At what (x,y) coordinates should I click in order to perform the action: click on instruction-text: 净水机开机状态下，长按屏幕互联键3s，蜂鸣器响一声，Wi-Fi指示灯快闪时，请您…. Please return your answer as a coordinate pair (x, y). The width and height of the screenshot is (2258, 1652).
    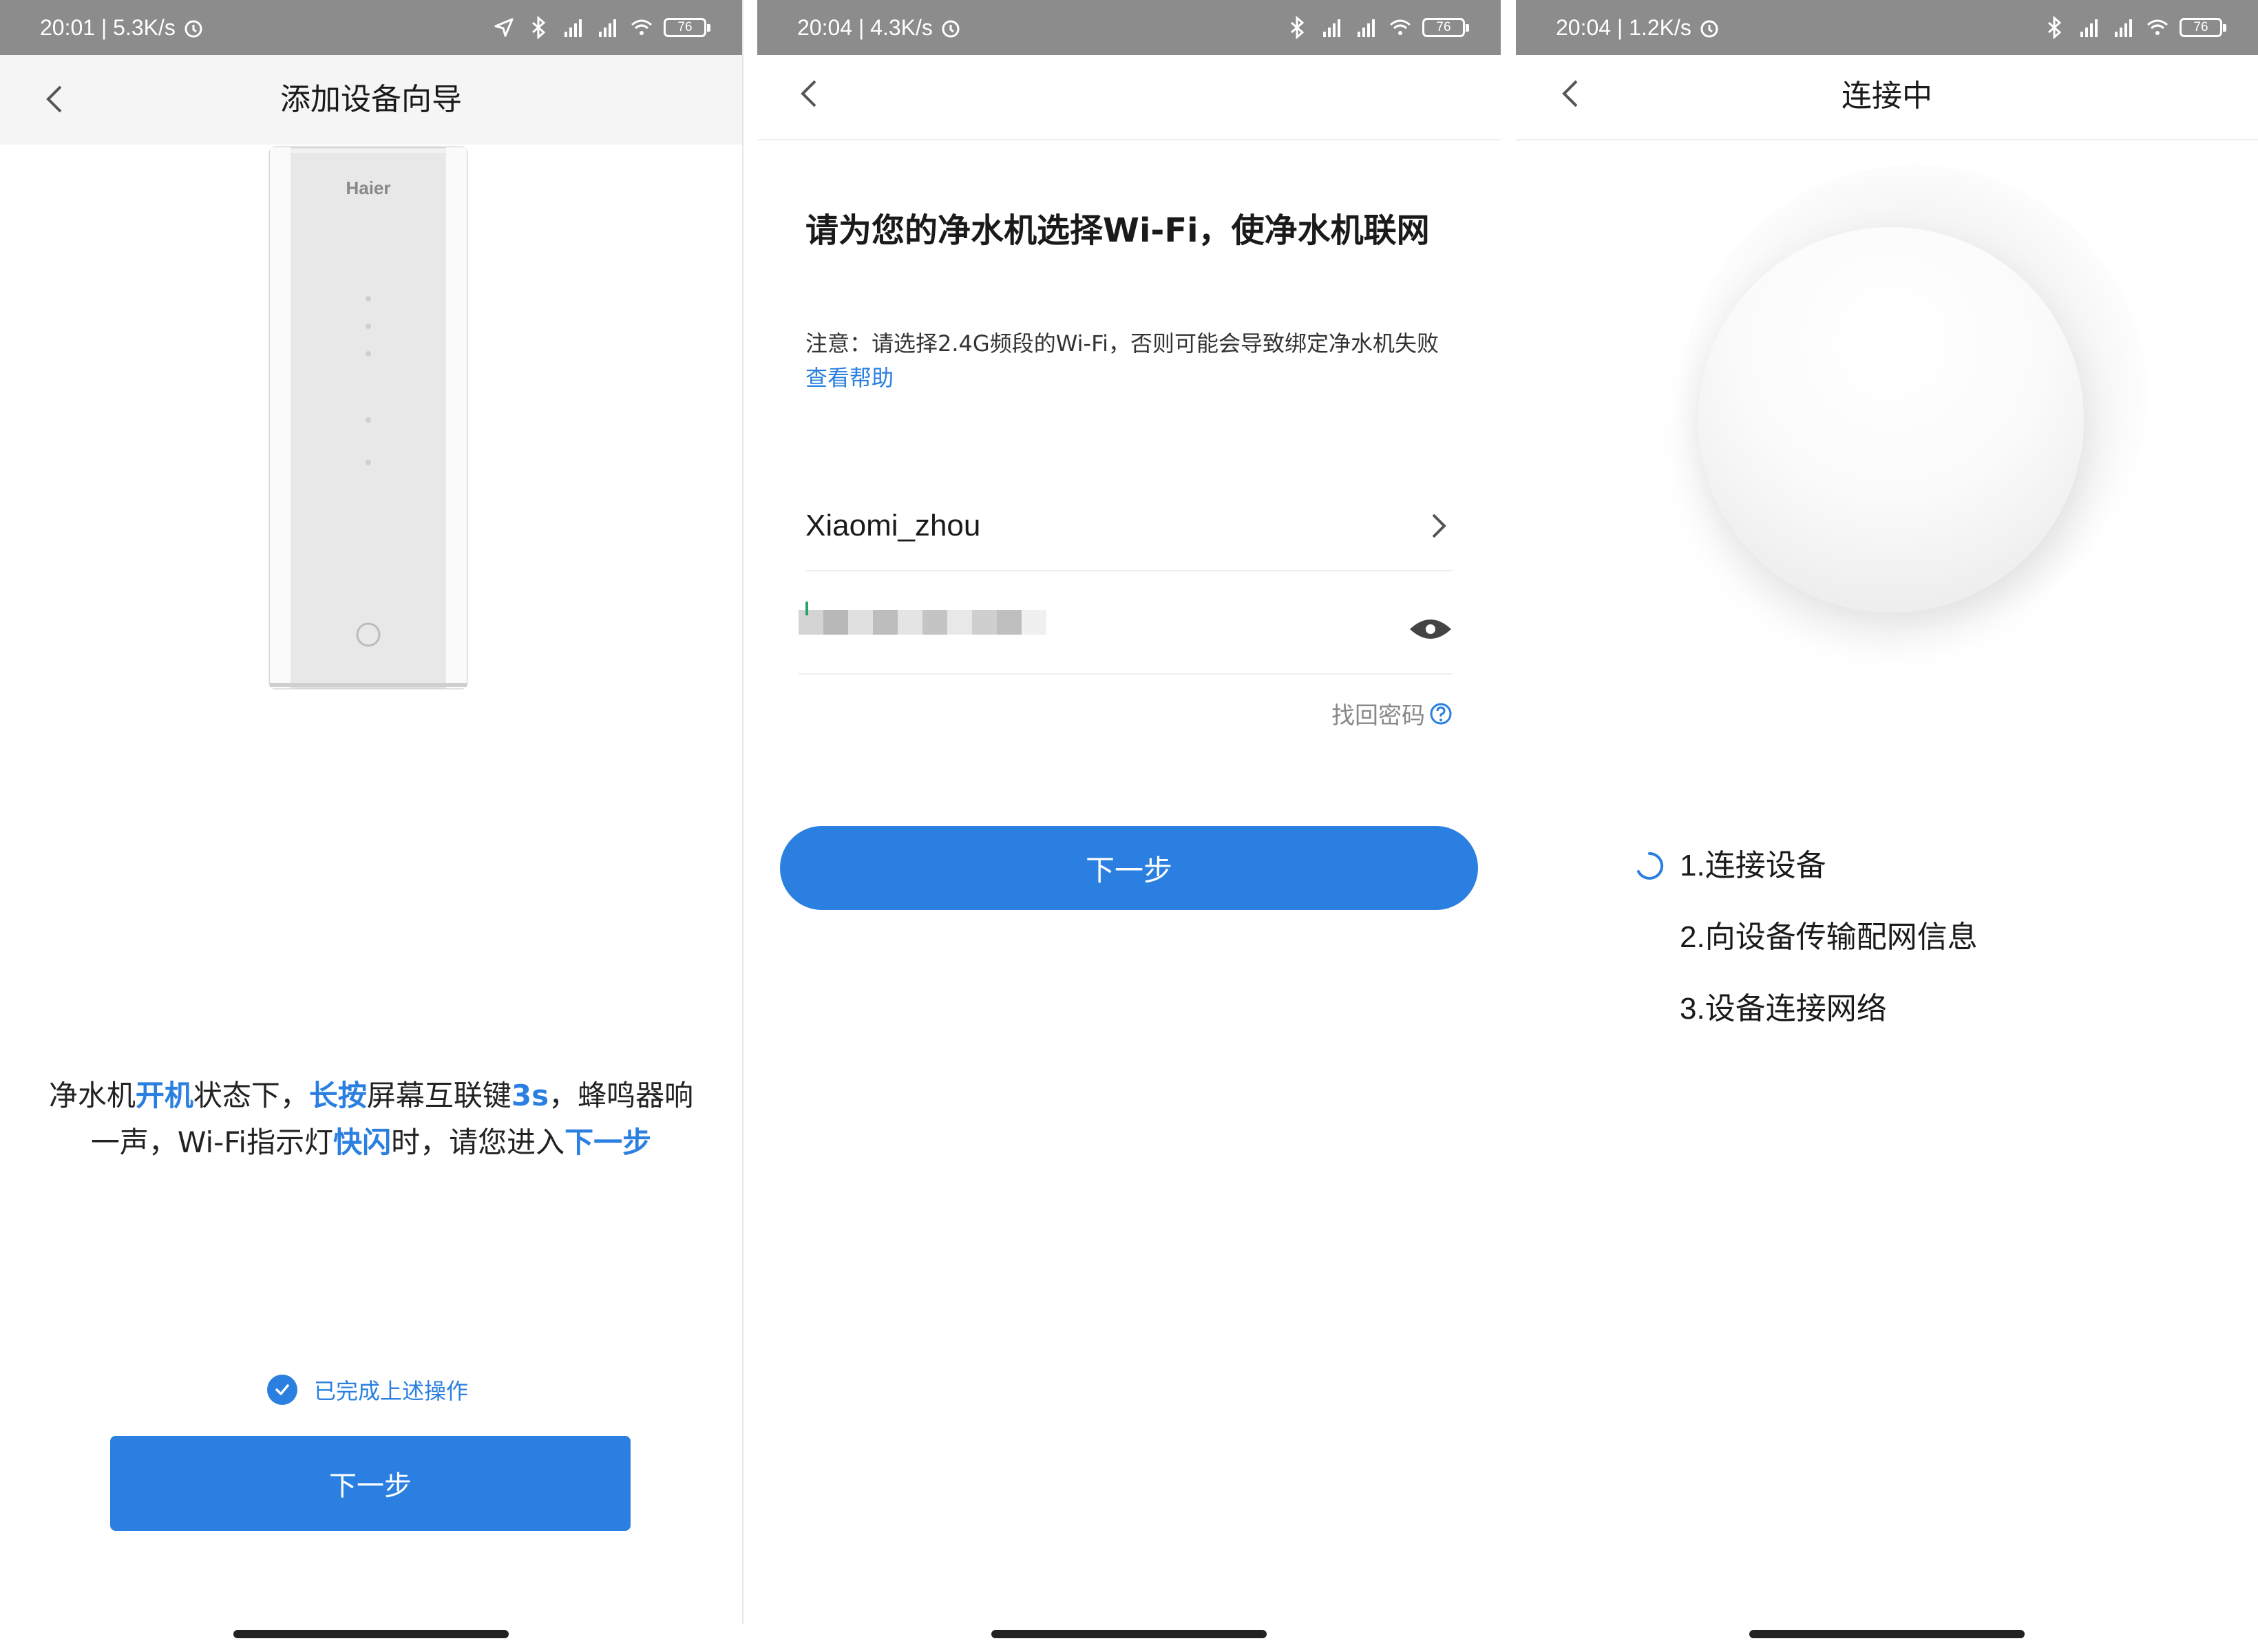
    Looking at the image, I should click on (371, 1119).